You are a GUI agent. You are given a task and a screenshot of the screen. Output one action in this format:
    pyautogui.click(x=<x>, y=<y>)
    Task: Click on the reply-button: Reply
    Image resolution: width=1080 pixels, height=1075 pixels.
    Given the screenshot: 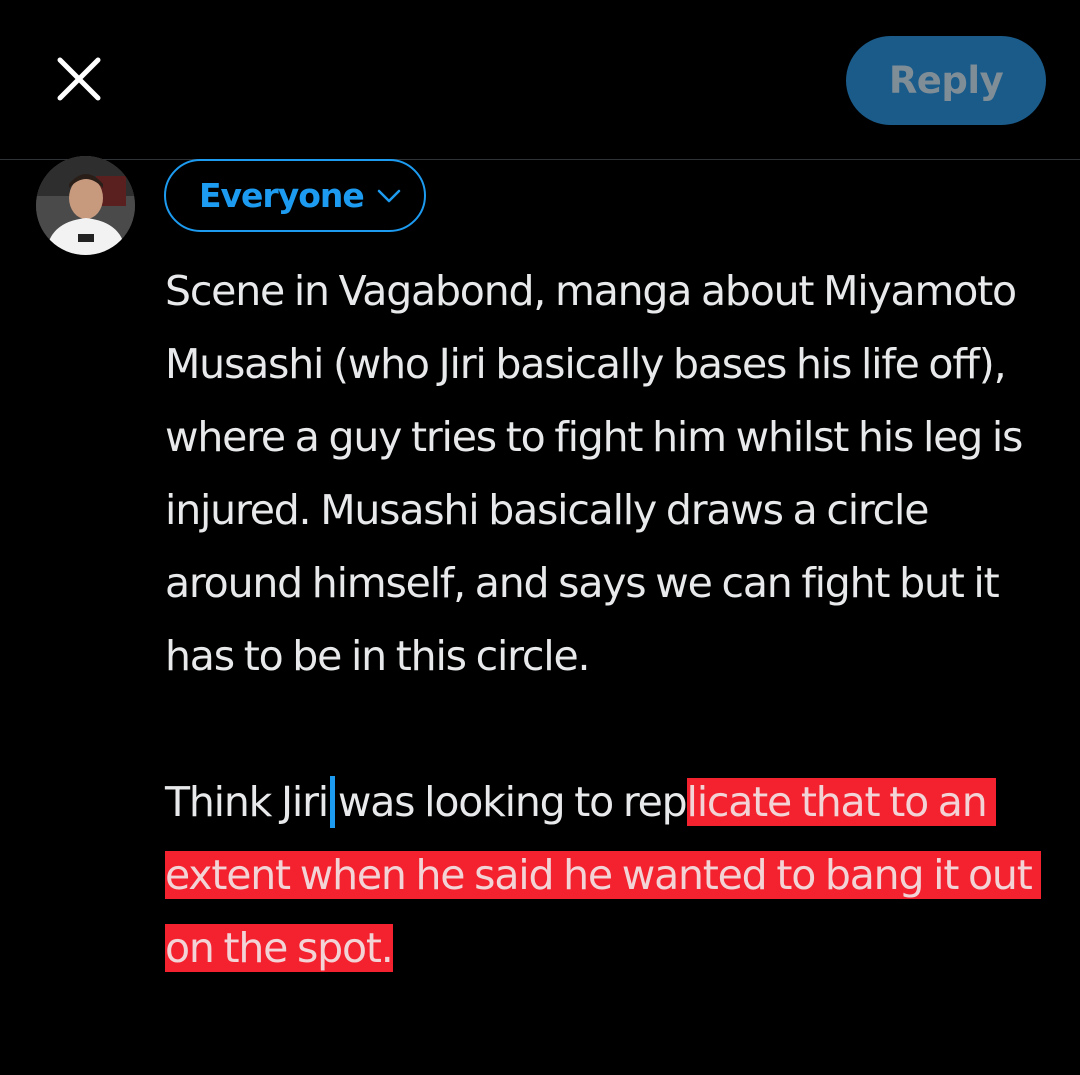 What is the action you would take?
    pyautogui.click(x=946, y=80)
    